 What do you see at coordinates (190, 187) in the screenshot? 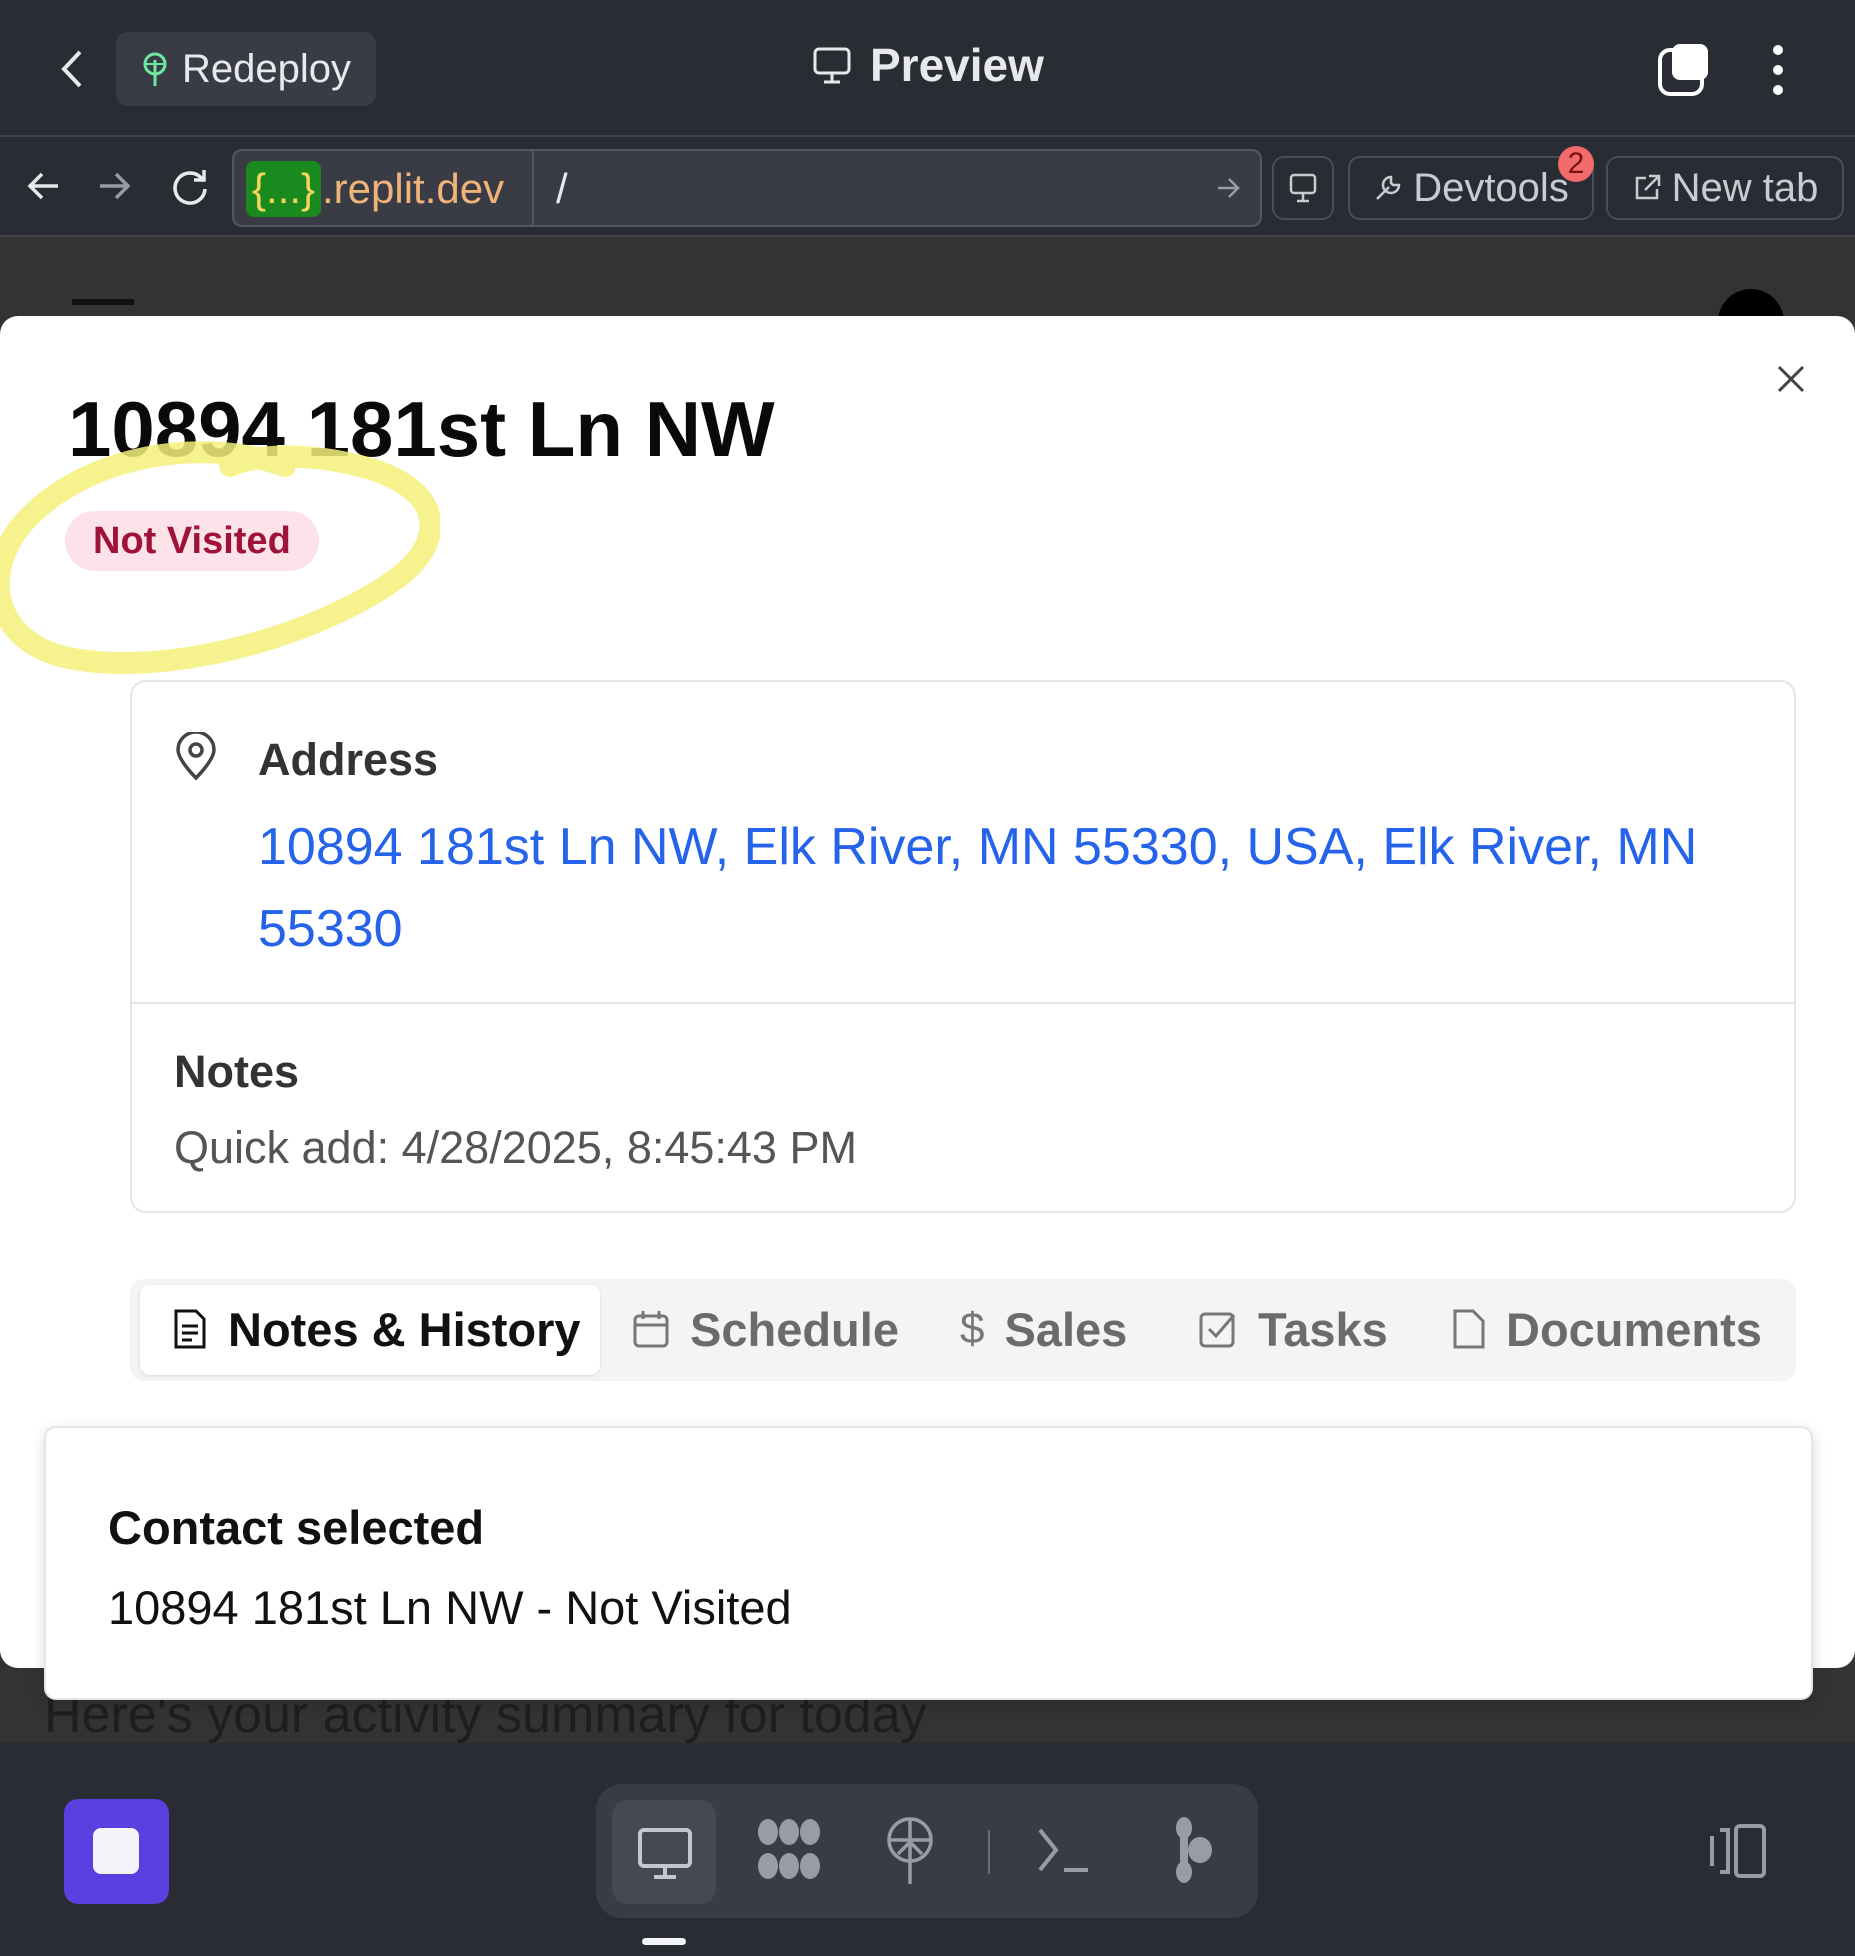
I see `reload-icon` at bounding box center [190, 187].